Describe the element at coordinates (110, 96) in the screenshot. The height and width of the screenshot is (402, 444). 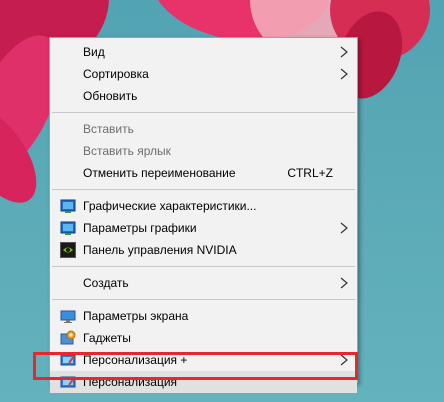
I see `menu-item-label: Обновить` at that location.